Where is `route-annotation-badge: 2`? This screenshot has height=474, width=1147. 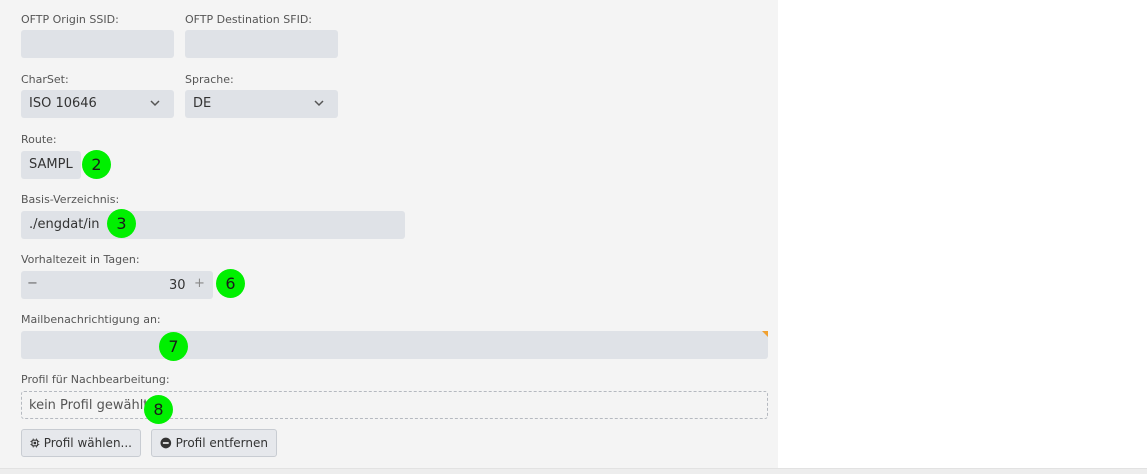 route-annotation-badge: 2 is located at coordinates (96, 164).